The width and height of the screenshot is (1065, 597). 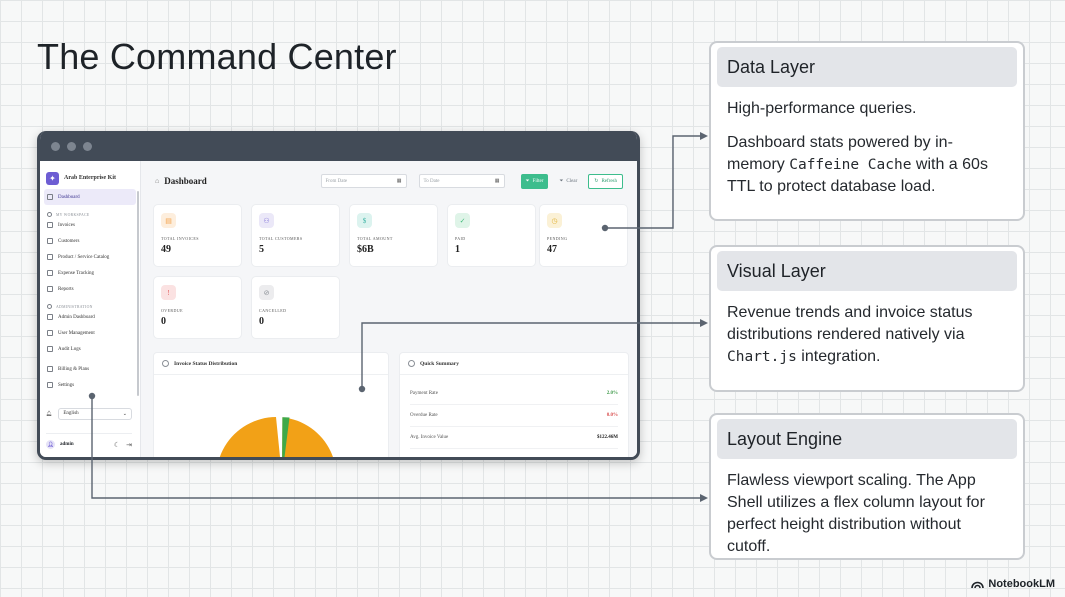 What do you see at coordinates (596, 181) in the screenshot?
I see `refresh-icon: ↻` at bounding box center [596, 181].